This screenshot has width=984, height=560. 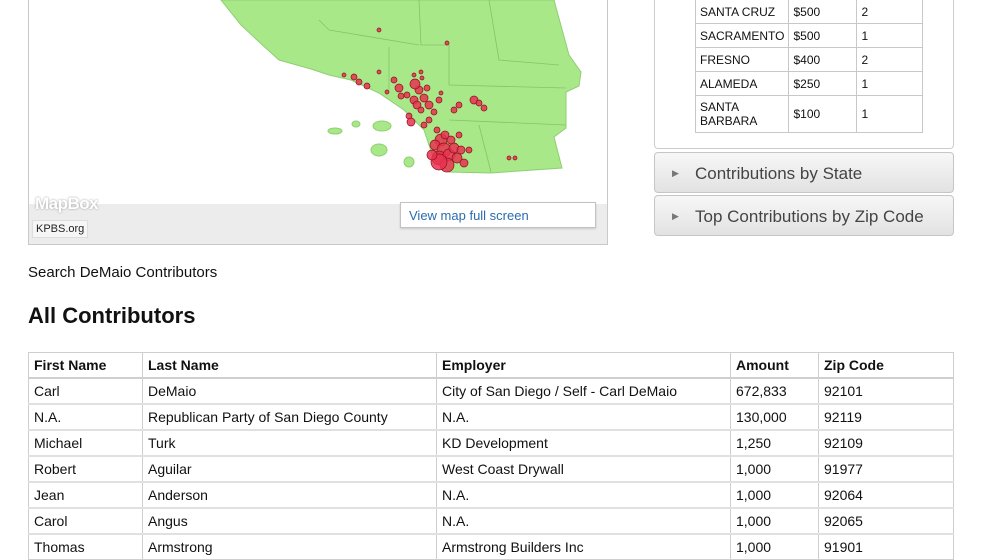 I want to click on table-row: Jean Anderson N.A. 1,000 92064, so click(x=491, y=495).